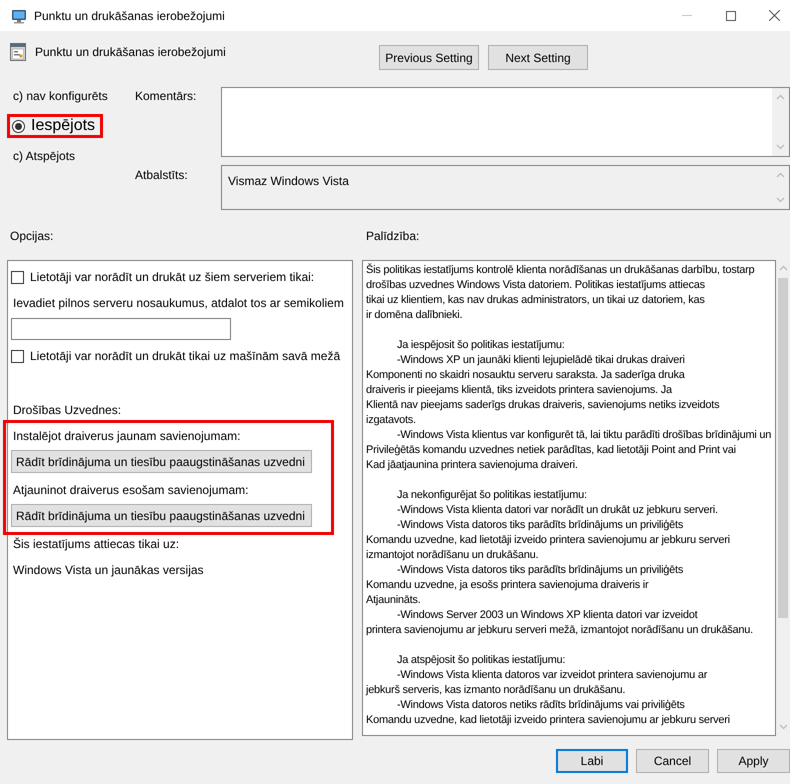 The width and height of the screenshot is (790, 784). Describe the element at coordinates (780, 122) in the screenshot. I see `scrollbar` at that location.